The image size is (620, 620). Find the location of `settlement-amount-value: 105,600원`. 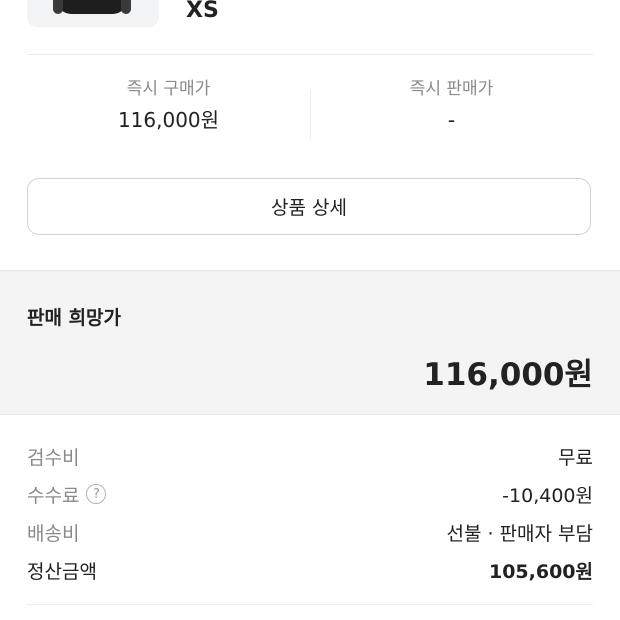

settlement-amount-value: 105,600원 is located at coordinates (540, 571).